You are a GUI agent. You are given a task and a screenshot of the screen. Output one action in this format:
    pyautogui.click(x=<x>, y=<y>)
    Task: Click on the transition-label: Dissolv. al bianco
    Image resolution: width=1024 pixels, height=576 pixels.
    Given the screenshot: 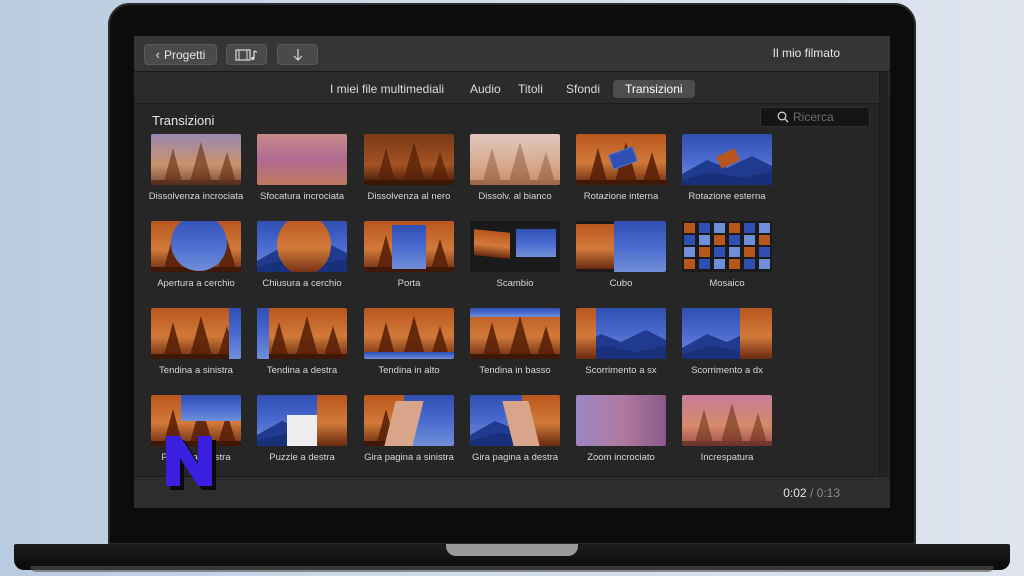 What is the action you would take?
    pyautogui.click(x=515, y=196)
    